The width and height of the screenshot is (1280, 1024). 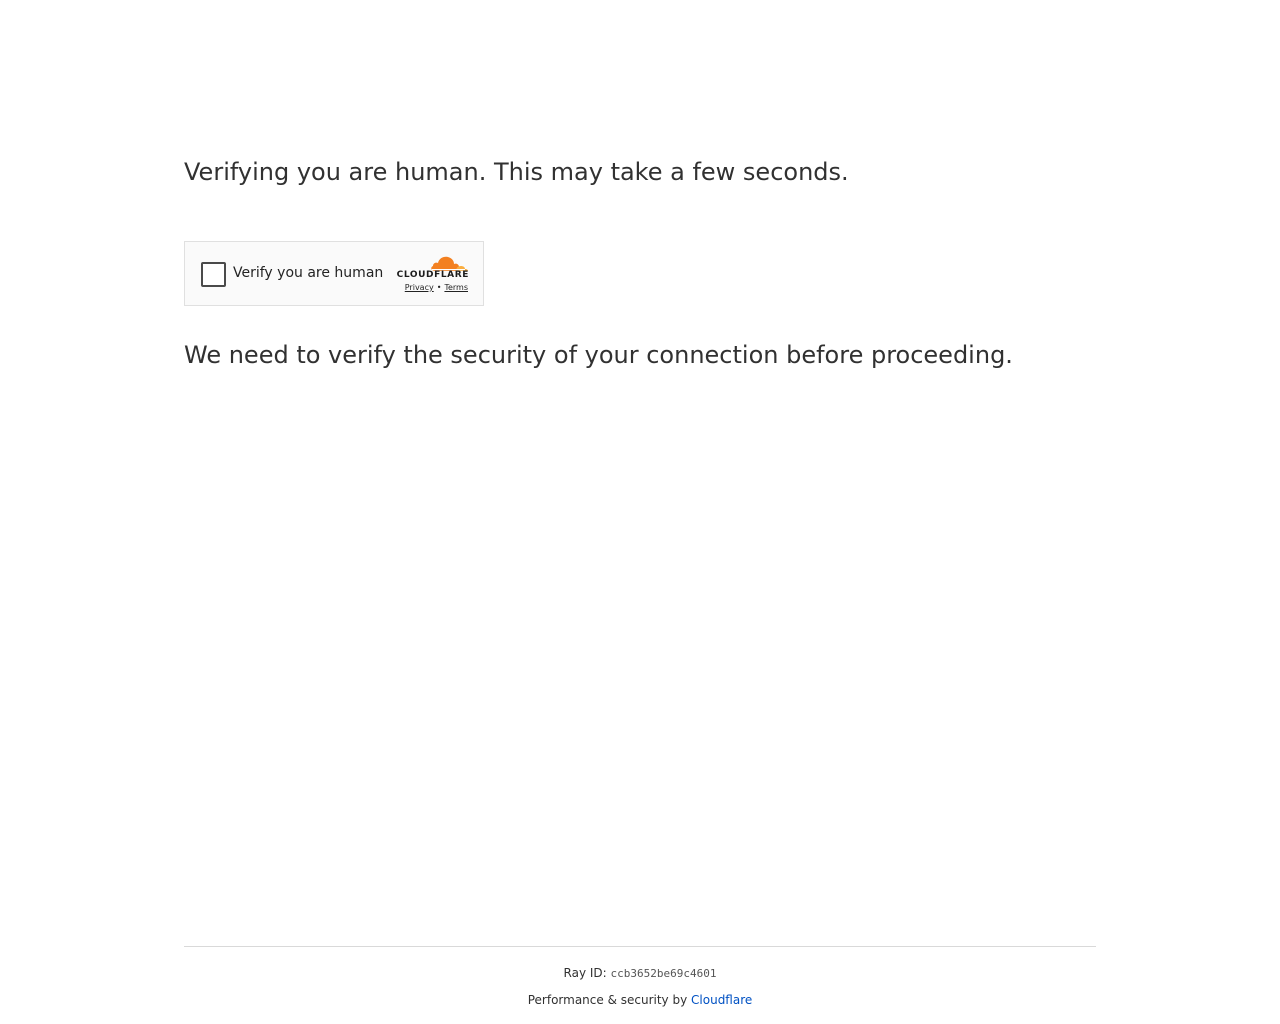 I want to click on ray-id-line: Ray ID: ccb3652be69c4601, so click(x=640, y=973).